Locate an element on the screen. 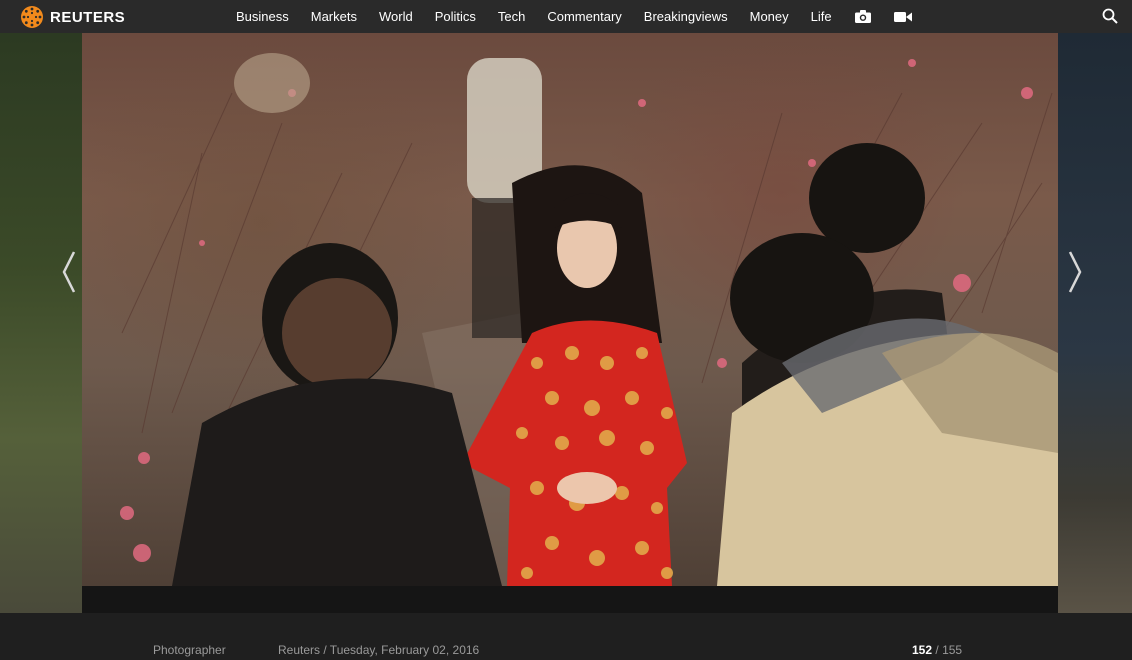 This screenshot has height=660, width=1132. nav-item-life: Life is located at coordinates (821, 16).